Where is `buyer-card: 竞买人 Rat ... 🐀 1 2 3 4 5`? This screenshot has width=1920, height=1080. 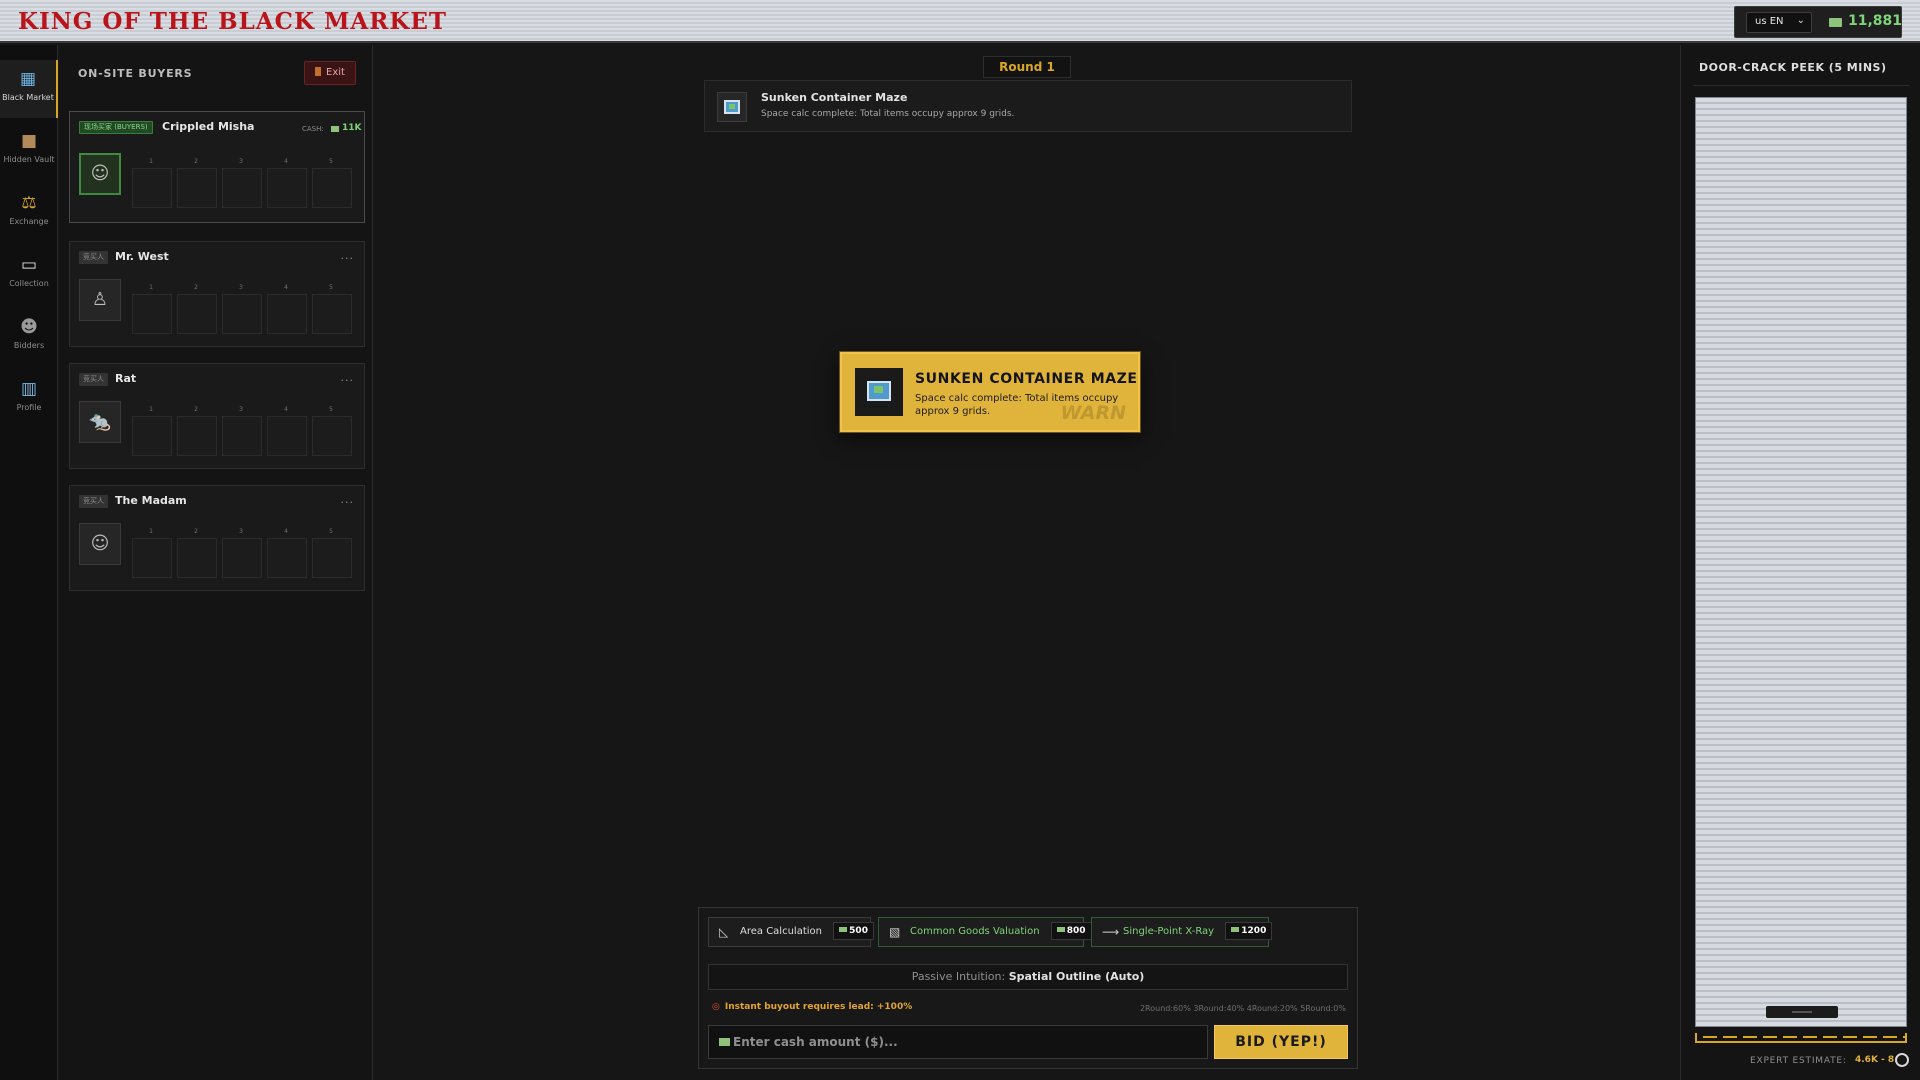
buyer-card: 竞买人 Rat ... 🐀 1 2 3 4 5 is located at coordinates (217, 416).